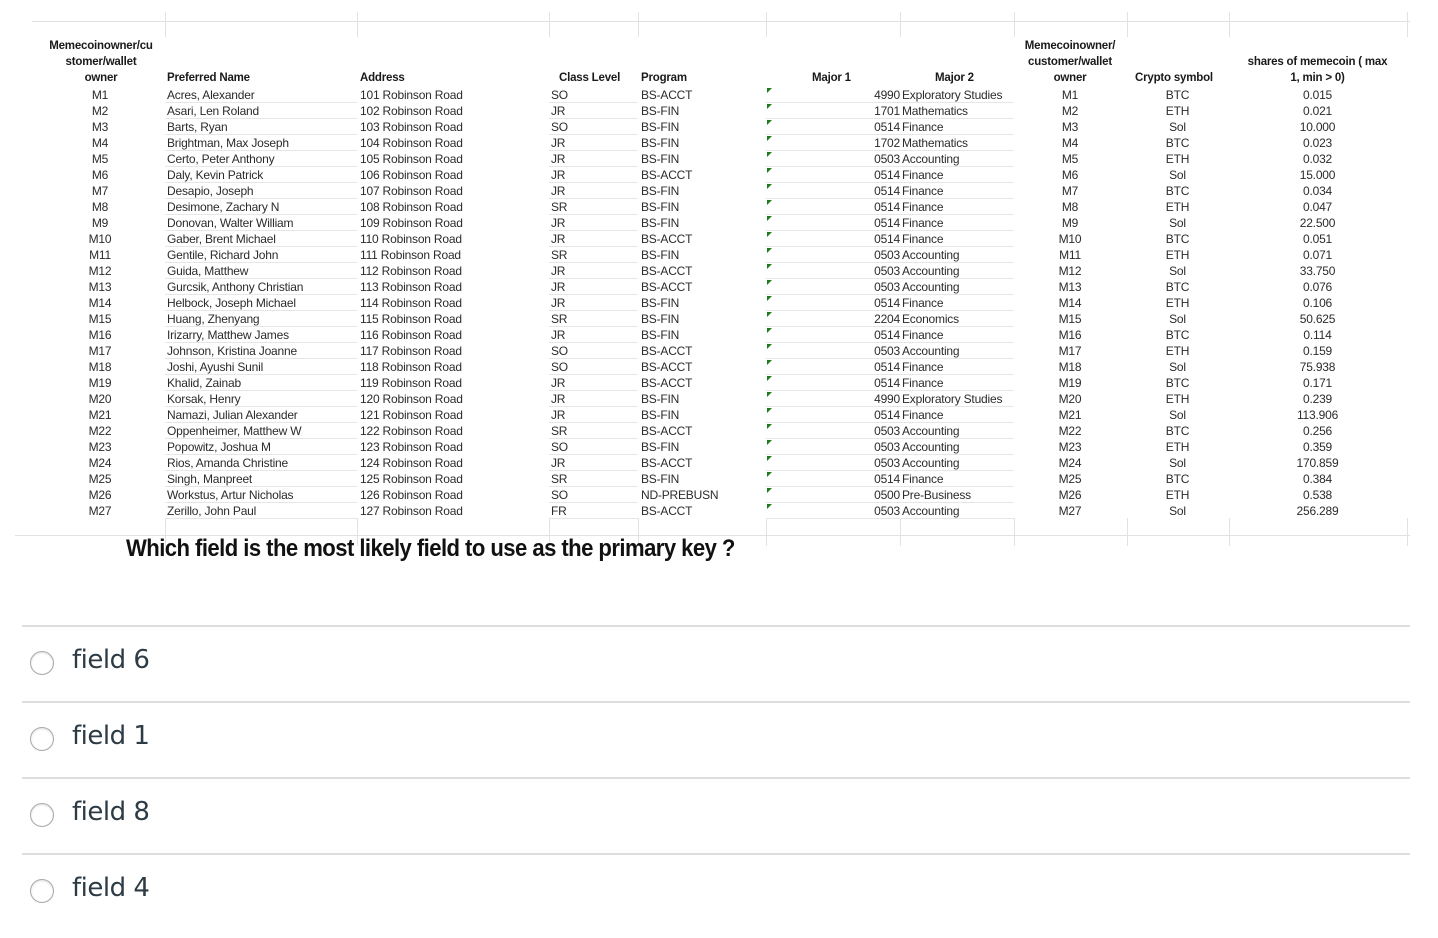  Describe the element at coordinates (1317, 351) in the screenshot. I see `cell-shares: 0.159` at that location.